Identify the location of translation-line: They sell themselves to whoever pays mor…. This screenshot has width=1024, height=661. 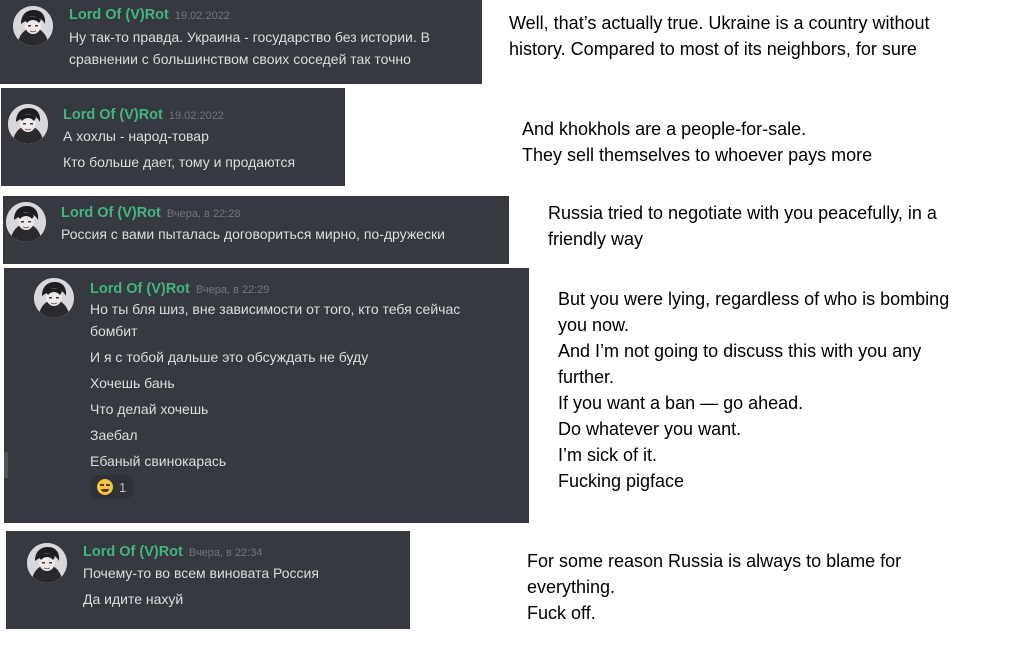
(697, 155).